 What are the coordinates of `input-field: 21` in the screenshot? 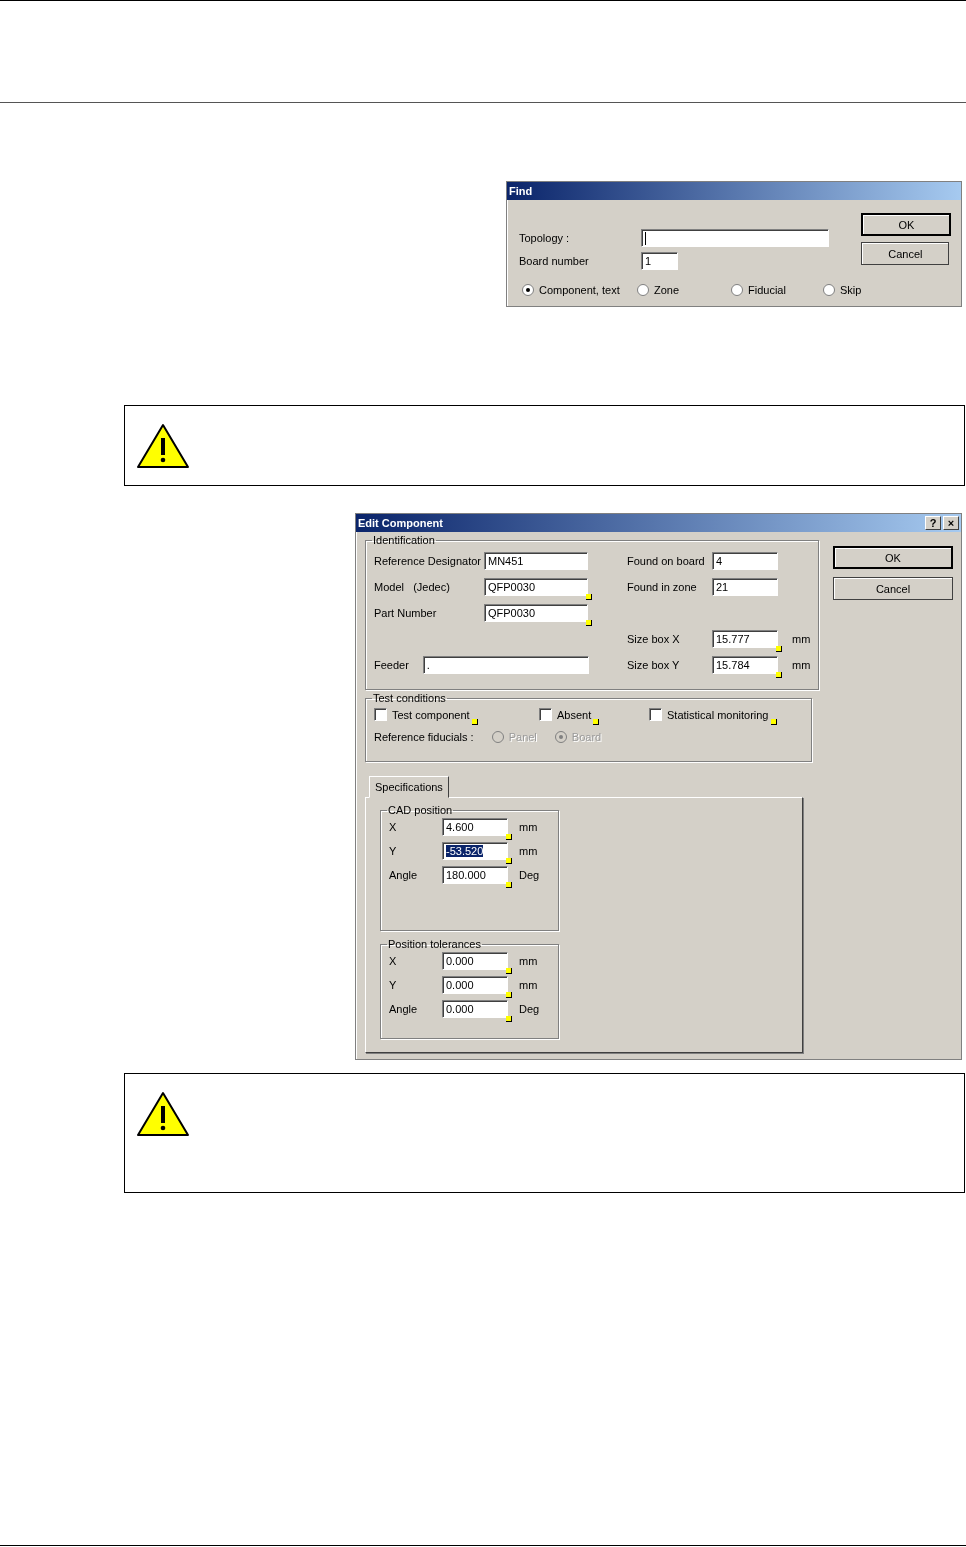 It's located at (745, 587).